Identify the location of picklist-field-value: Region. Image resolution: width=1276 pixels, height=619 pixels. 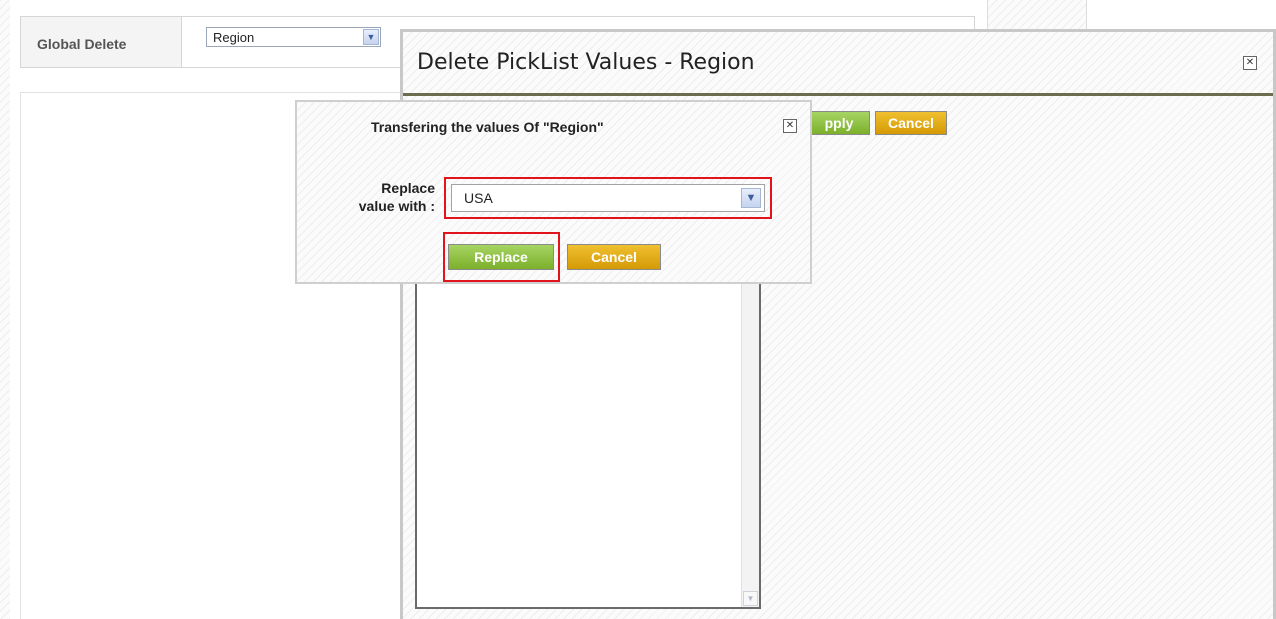
(234, 37).